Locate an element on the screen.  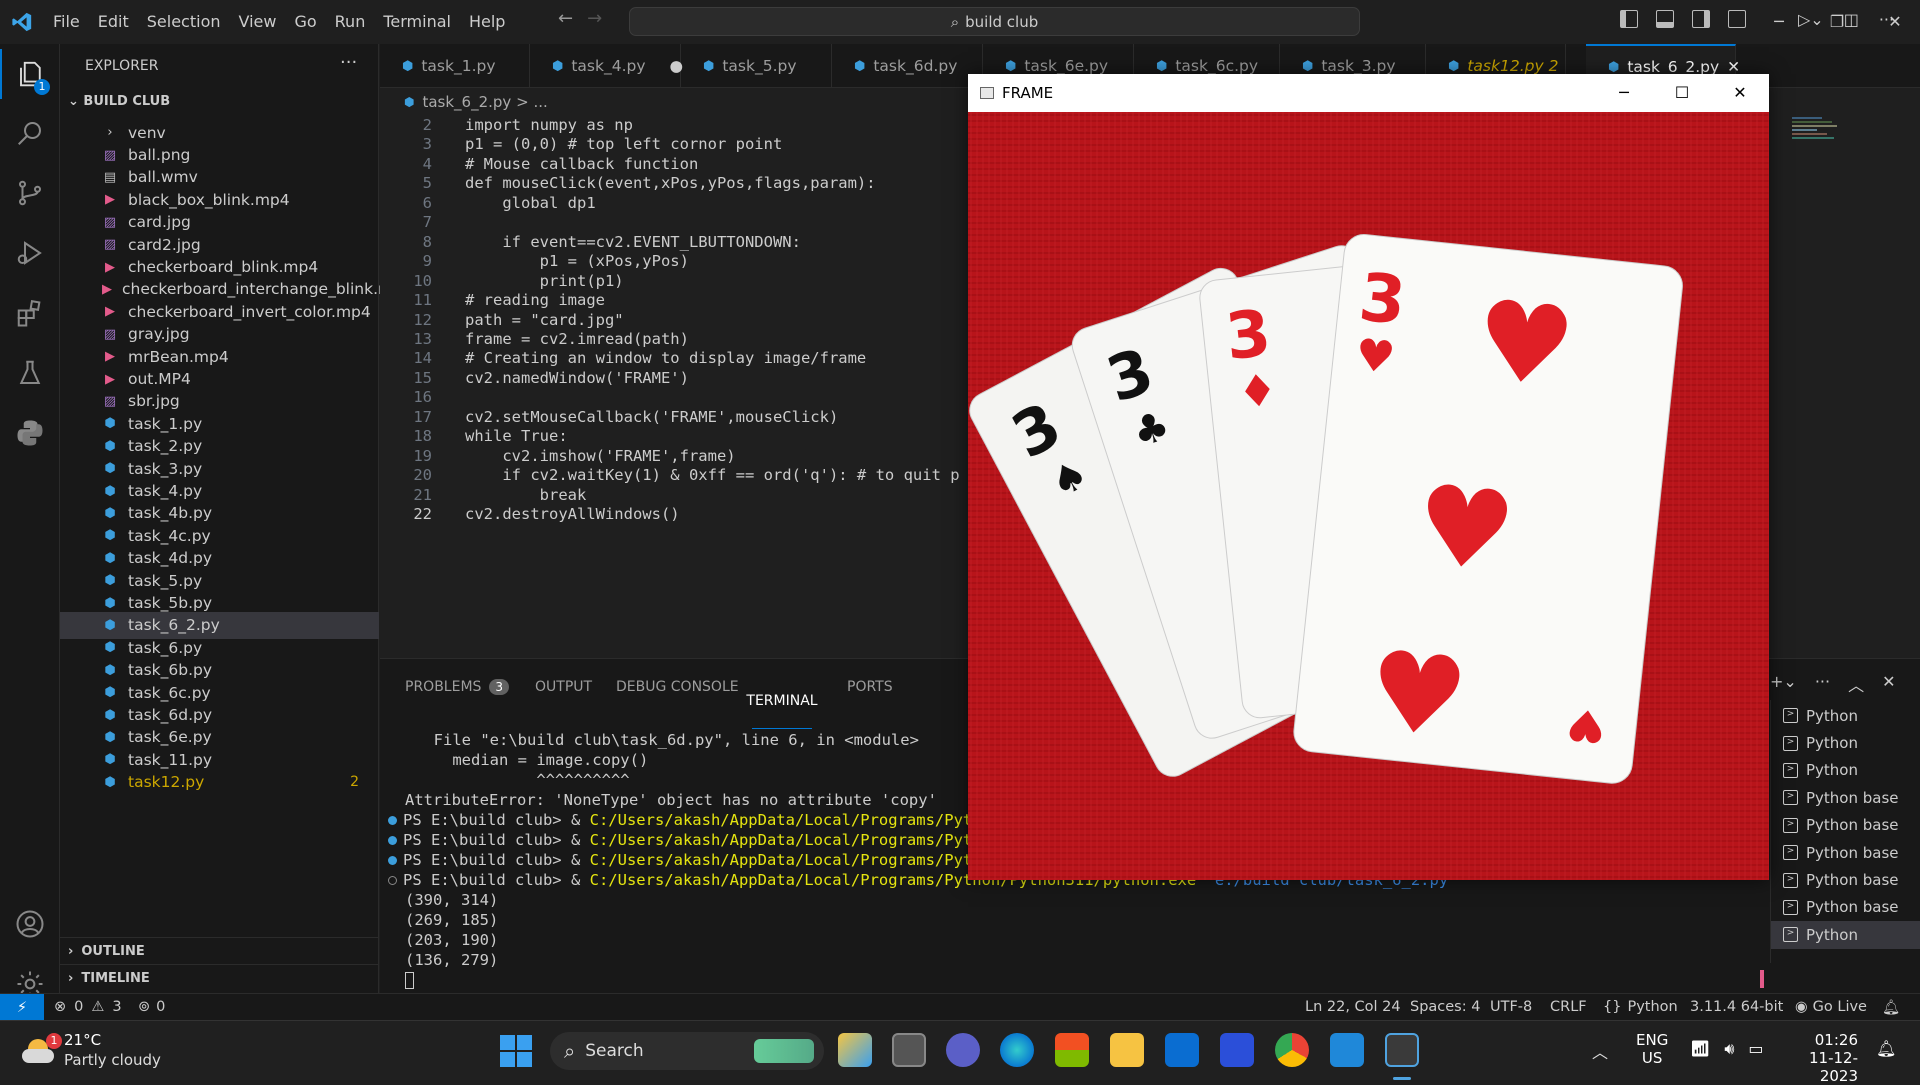
task-view-icon is located at coordinates (909, 1050).